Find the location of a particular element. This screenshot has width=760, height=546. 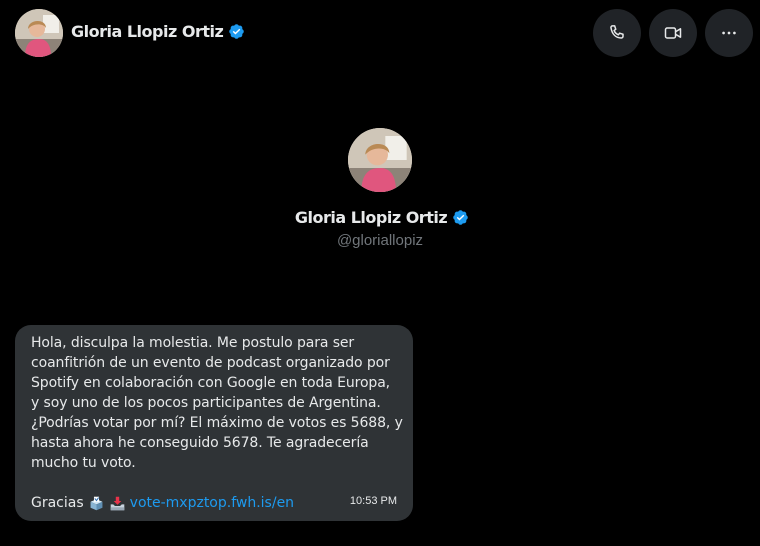

phone-icon is located at coordinates (617, 32).